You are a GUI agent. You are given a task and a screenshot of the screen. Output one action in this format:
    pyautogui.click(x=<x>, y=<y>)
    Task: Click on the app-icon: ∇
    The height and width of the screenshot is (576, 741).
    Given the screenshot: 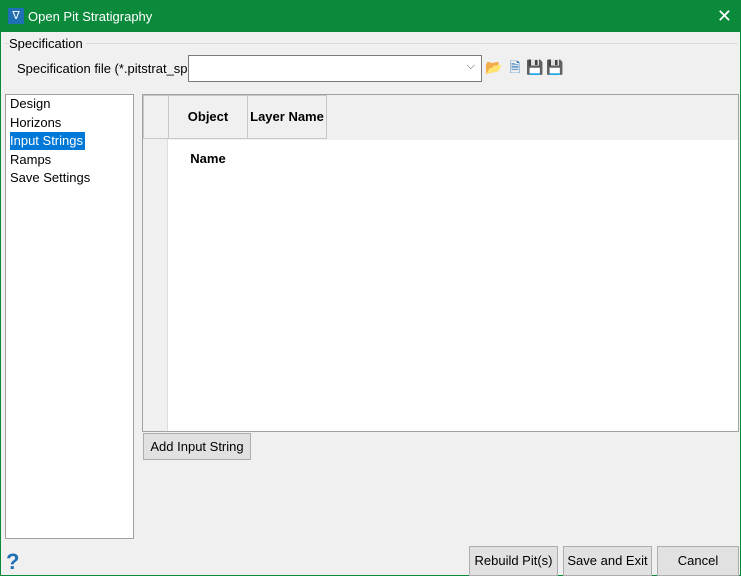 What is the action you would take?
    pyautogui.click(x=16, y=16)
    